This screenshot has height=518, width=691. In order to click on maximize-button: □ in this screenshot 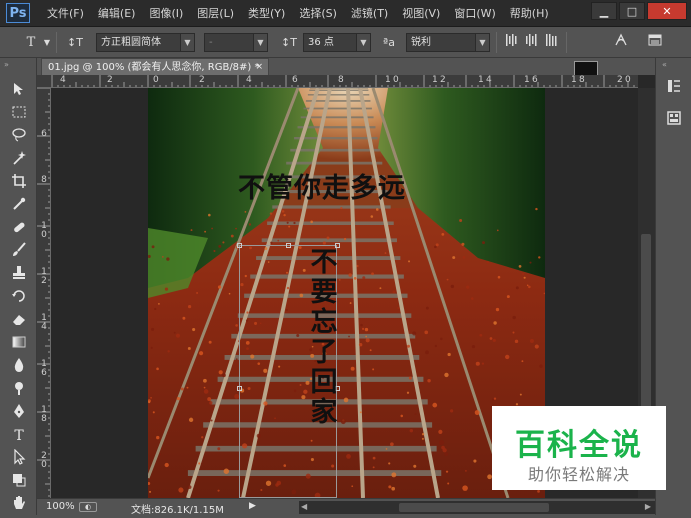, I will do `click(632, 11)`.